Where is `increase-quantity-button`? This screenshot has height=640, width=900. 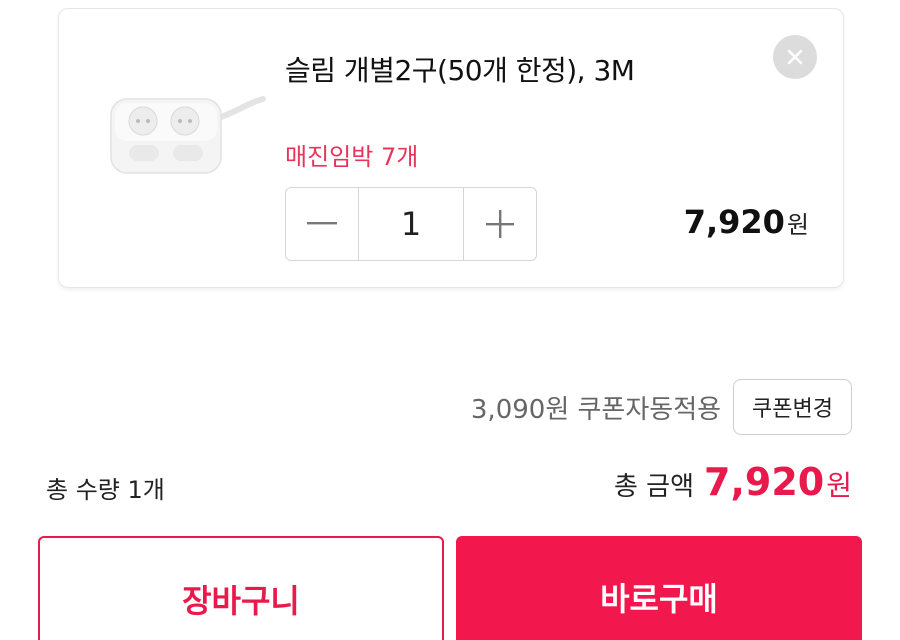
increase-quantity-button is located at coordinates (500, 224).